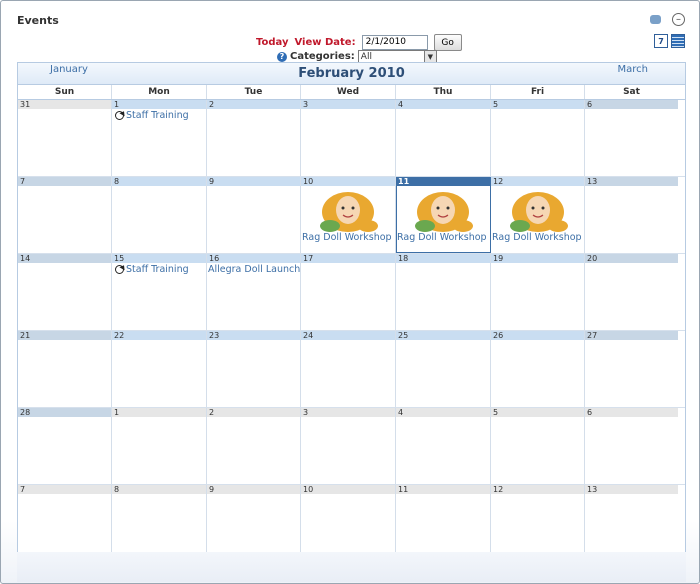  I want to click on day-cell: 14, so click(65, 292).